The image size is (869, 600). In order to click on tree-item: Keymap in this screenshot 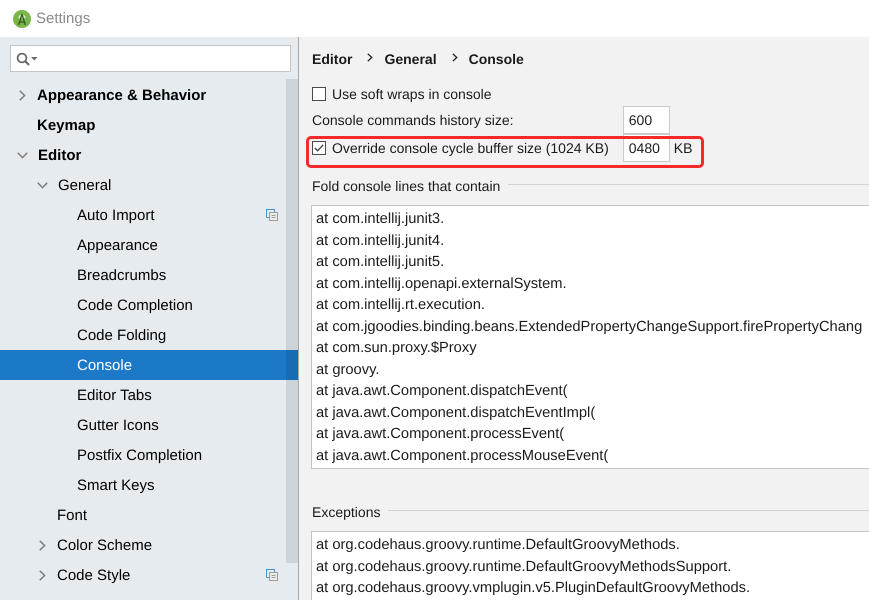, I will do `click(149, 125)`.